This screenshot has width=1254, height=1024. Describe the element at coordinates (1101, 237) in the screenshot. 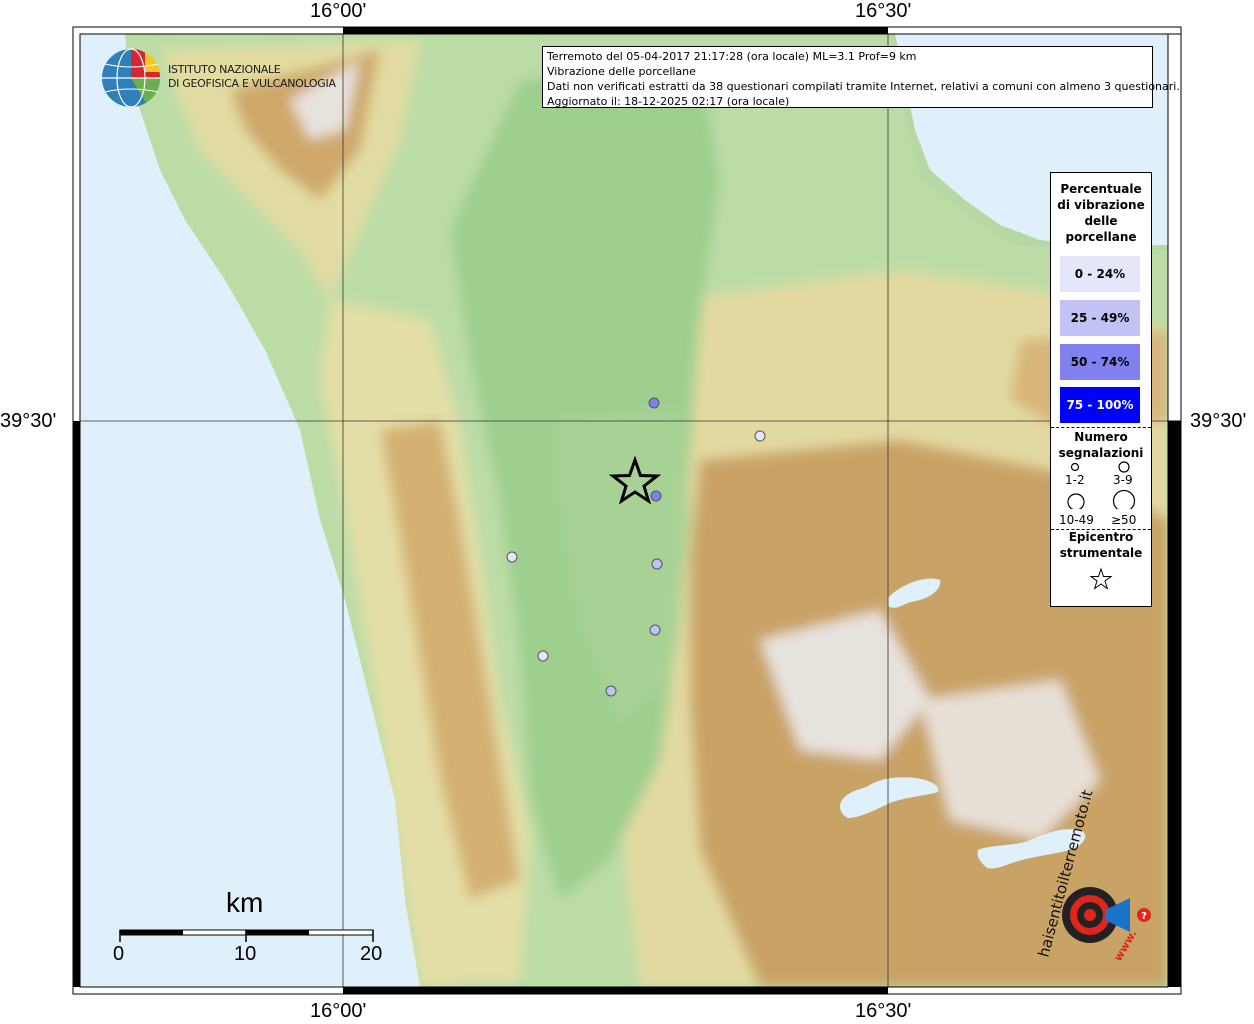

I see `legend-title-4: porcellane` at that location.